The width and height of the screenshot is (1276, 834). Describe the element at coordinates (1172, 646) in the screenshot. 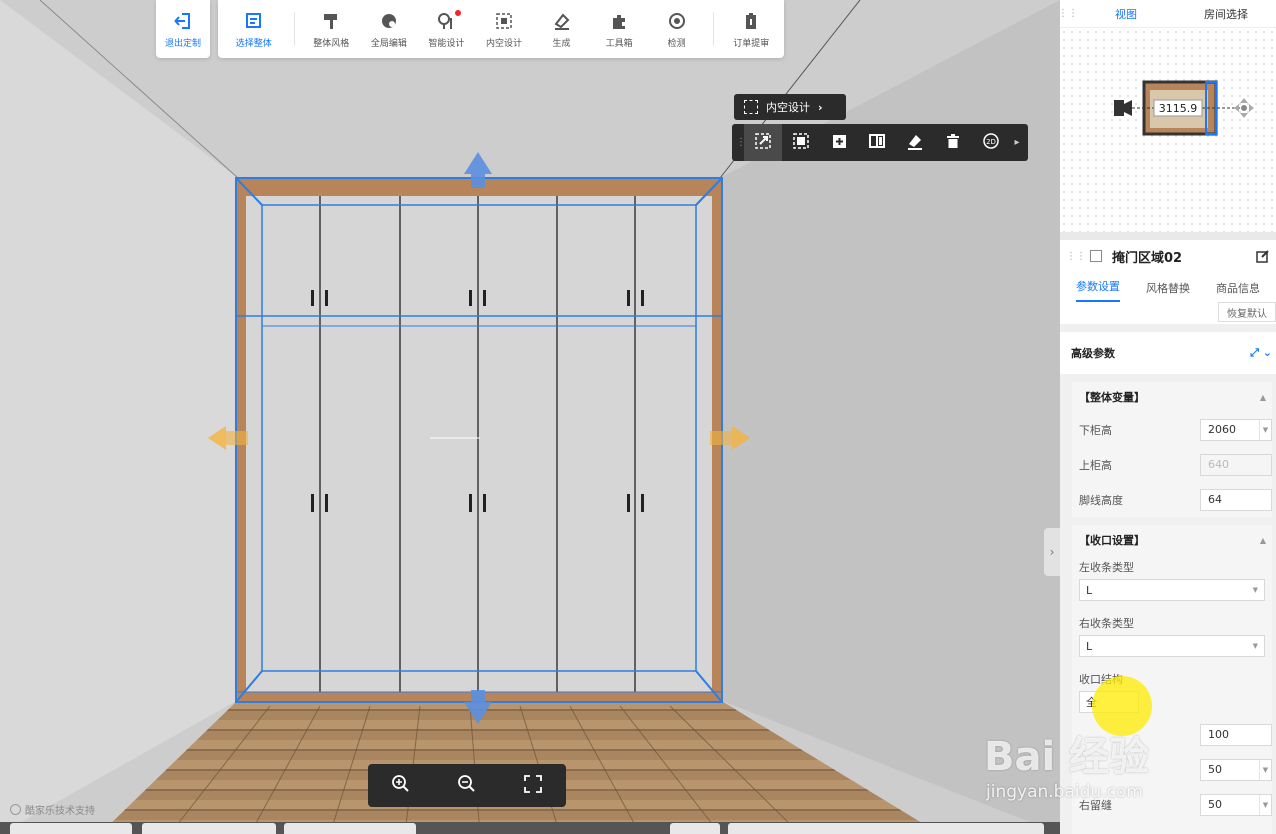

I see `right-strip-type-select: L ▼` at that location.